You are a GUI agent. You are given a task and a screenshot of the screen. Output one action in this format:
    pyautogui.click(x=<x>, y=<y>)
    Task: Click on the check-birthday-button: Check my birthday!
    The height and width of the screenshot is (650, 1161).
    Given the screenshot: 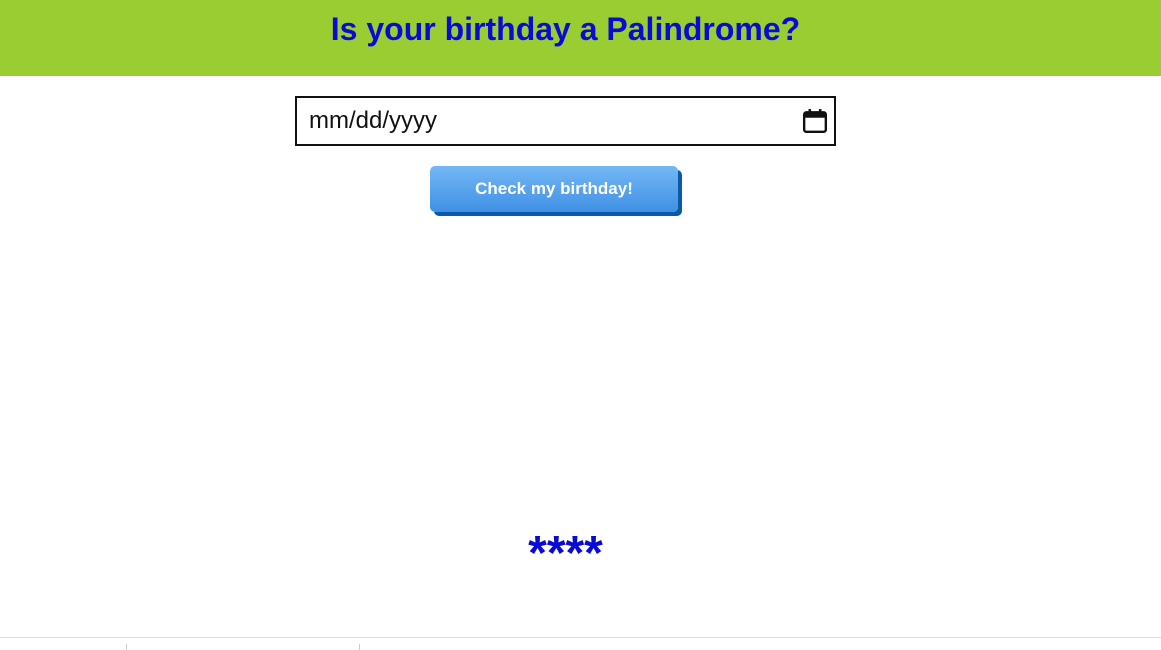 What is the action you would take?
    pyautogui.click(x=554, y=189)
    